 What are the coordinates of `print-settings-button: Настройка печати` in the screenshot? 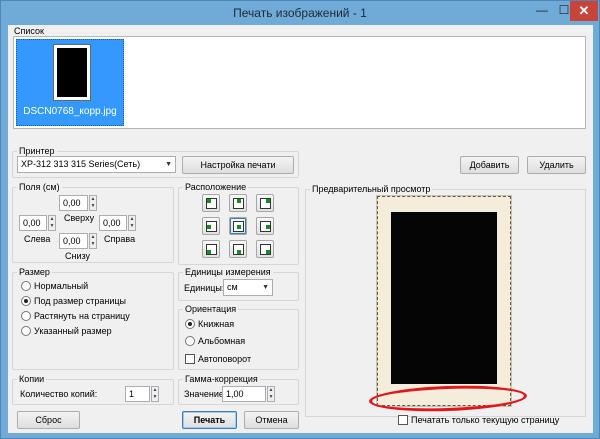 It's located at (238, 165).